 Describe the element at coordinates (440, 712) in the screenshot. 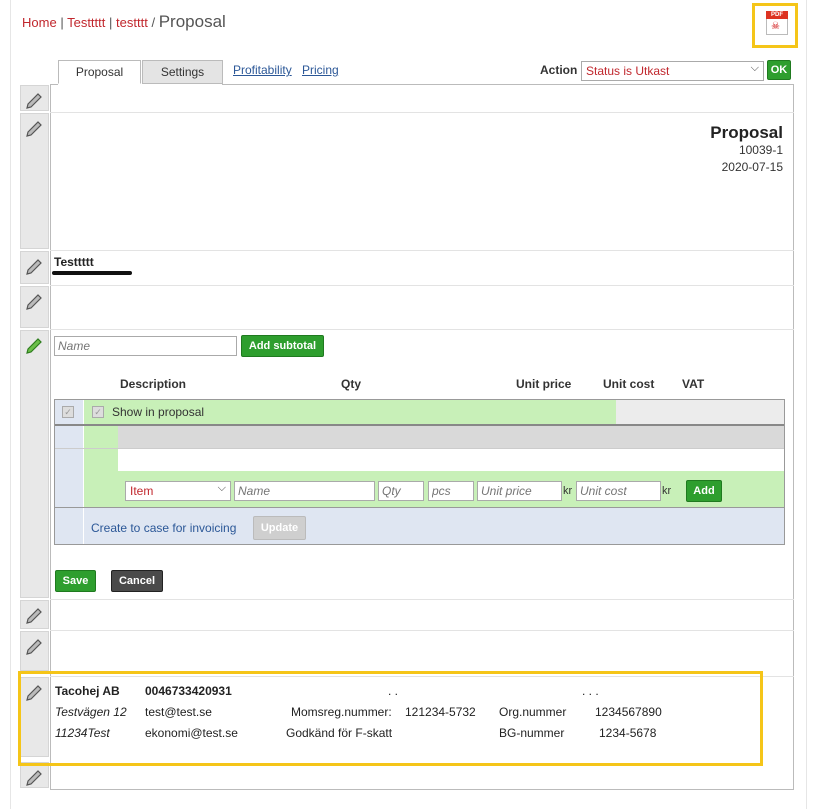

I see `footer-vat-value: 121234-5732` at that location.